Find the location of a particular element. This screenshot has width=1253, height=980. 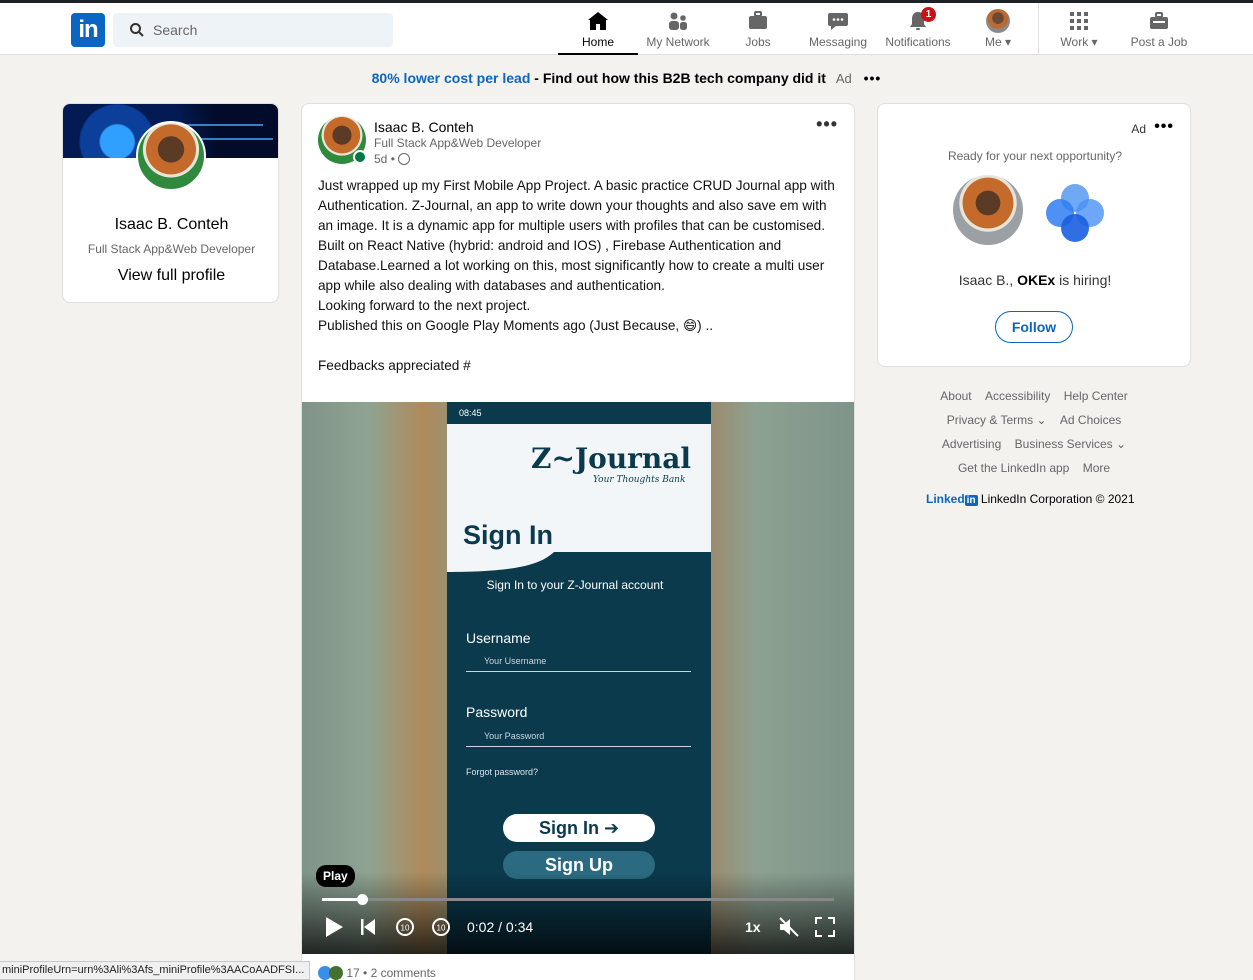

muted-volume-icon is located at coordinates (789, 927).